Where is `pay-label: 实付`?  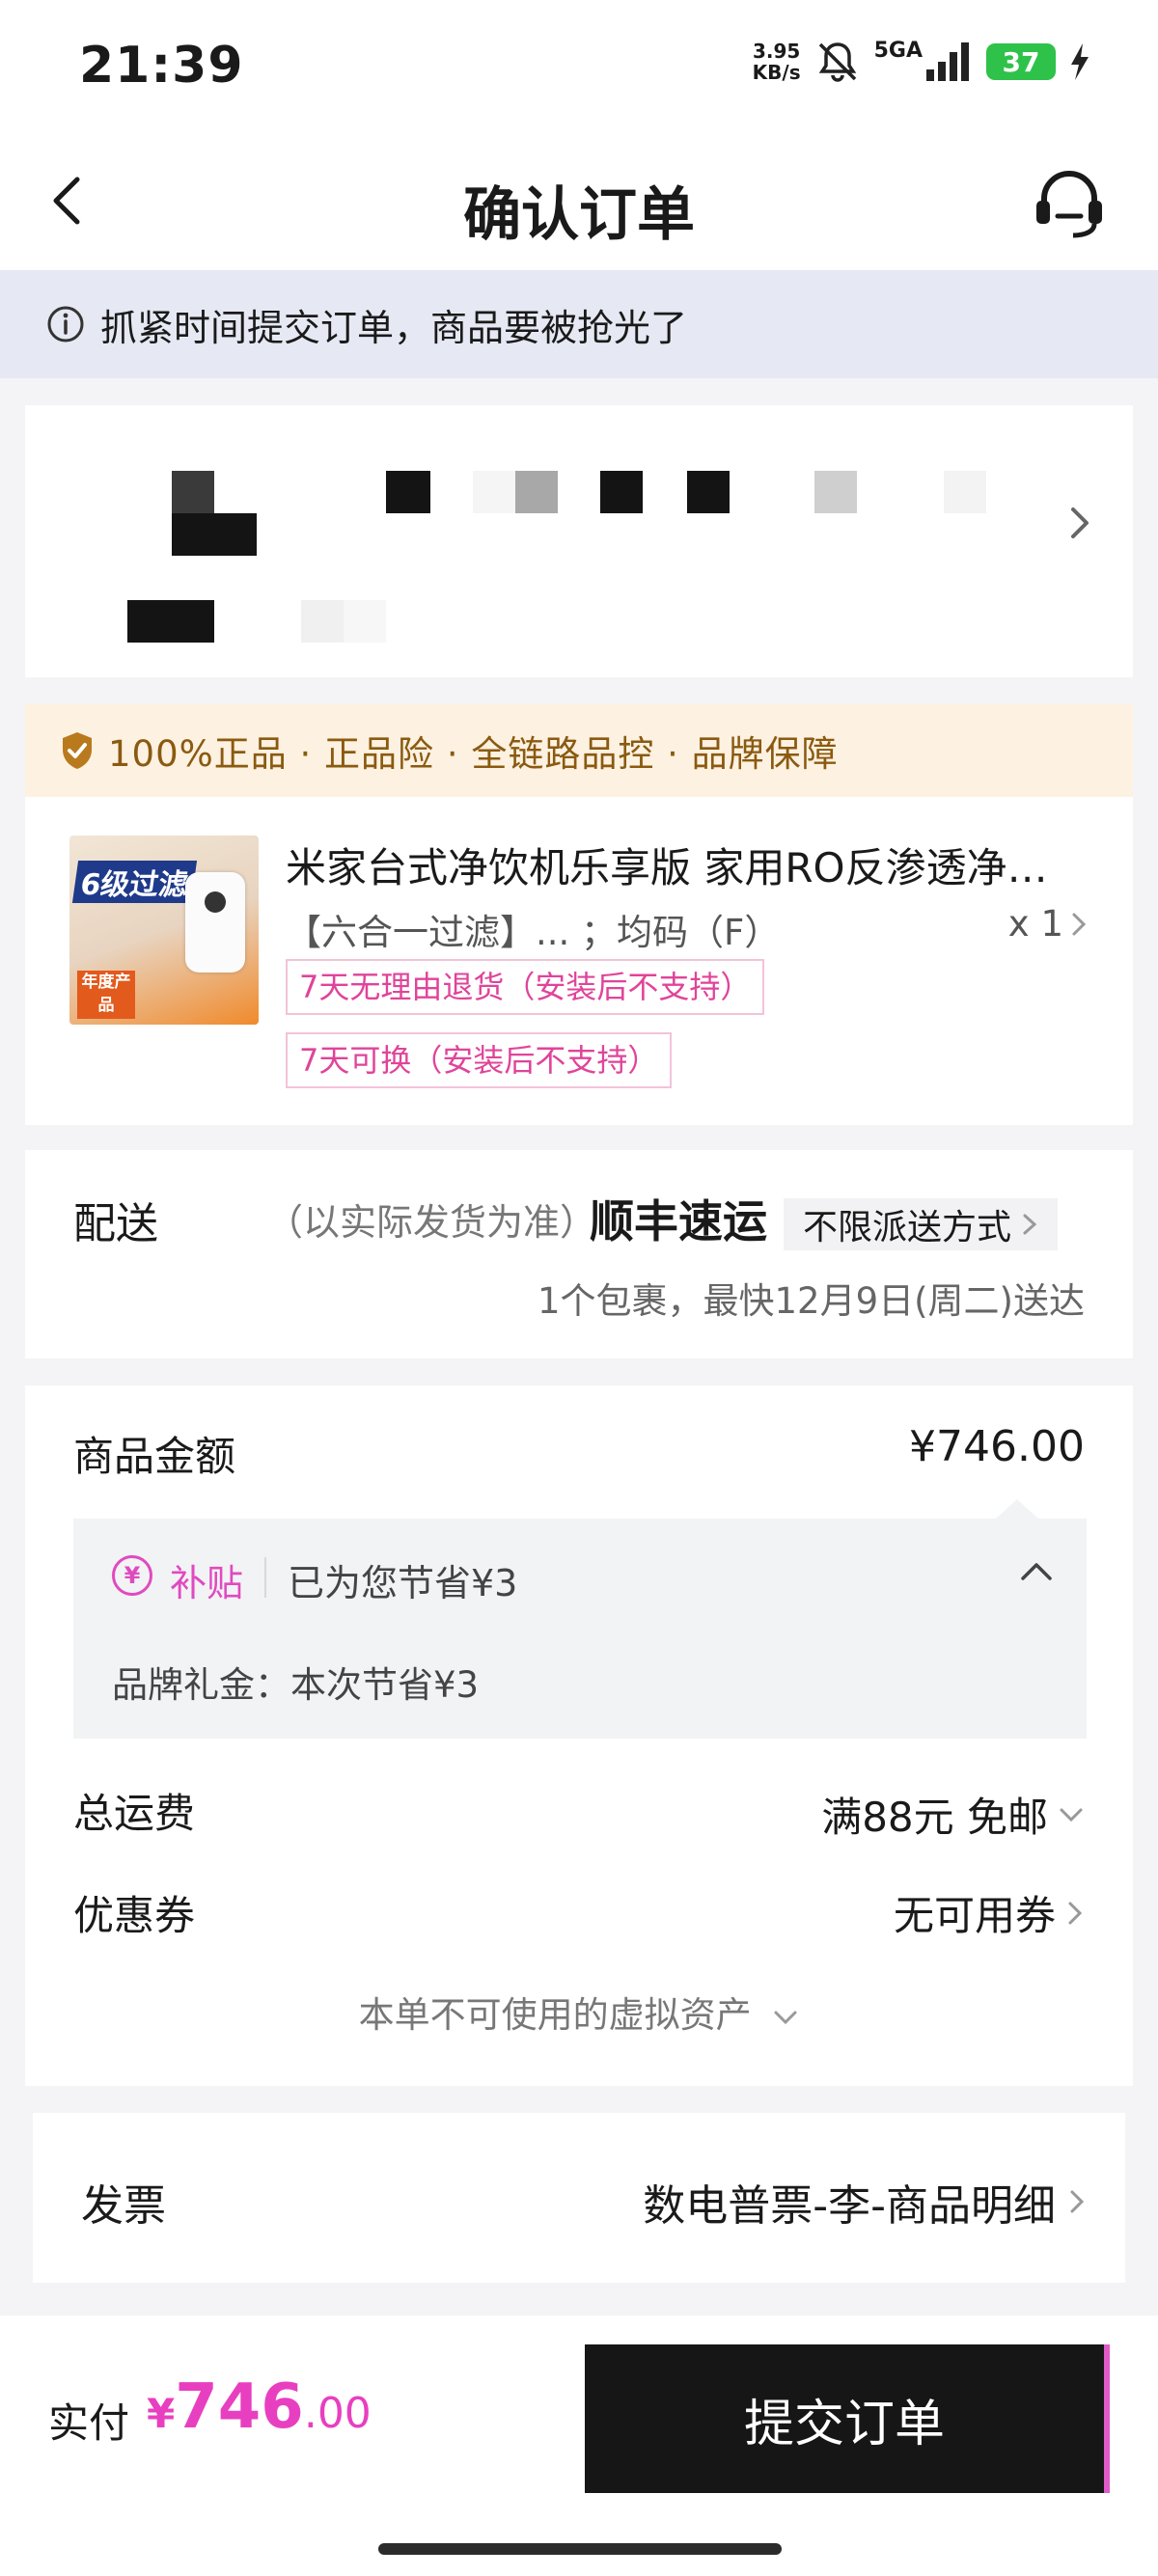
pay-label: 实付 is located at coordinates (89, 2423).